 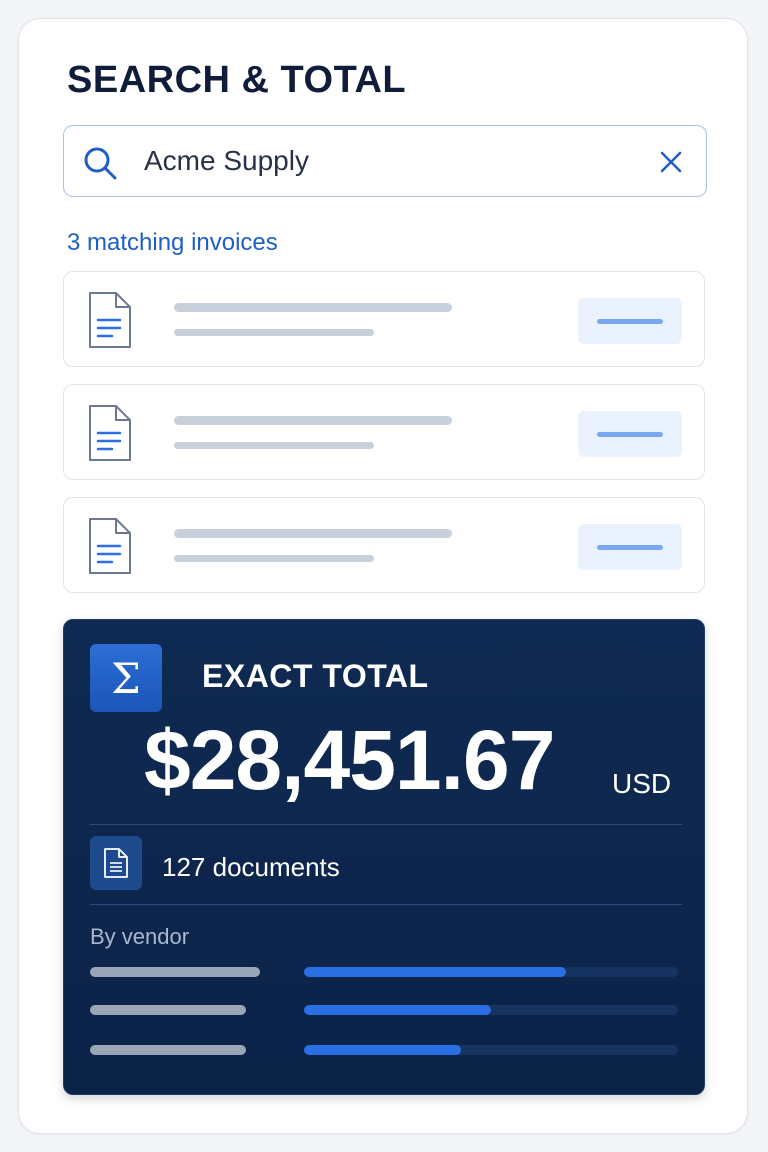 I want to click on match-count: 3 matching invoices, so click(x=172, y=242).